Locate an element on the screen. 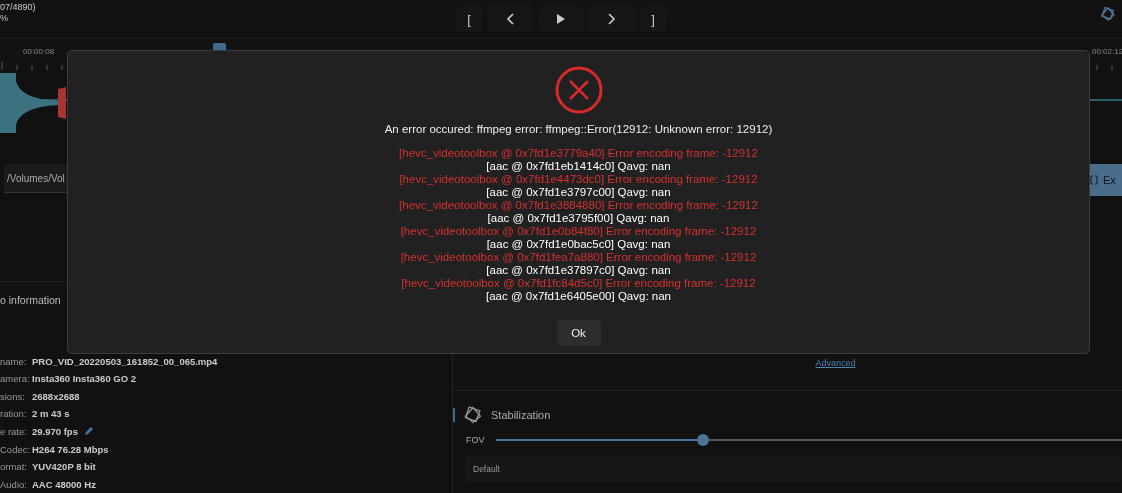 The height and width of the screenshot is (493, 1122). slider-thumb is located at coordinates (702, 440).